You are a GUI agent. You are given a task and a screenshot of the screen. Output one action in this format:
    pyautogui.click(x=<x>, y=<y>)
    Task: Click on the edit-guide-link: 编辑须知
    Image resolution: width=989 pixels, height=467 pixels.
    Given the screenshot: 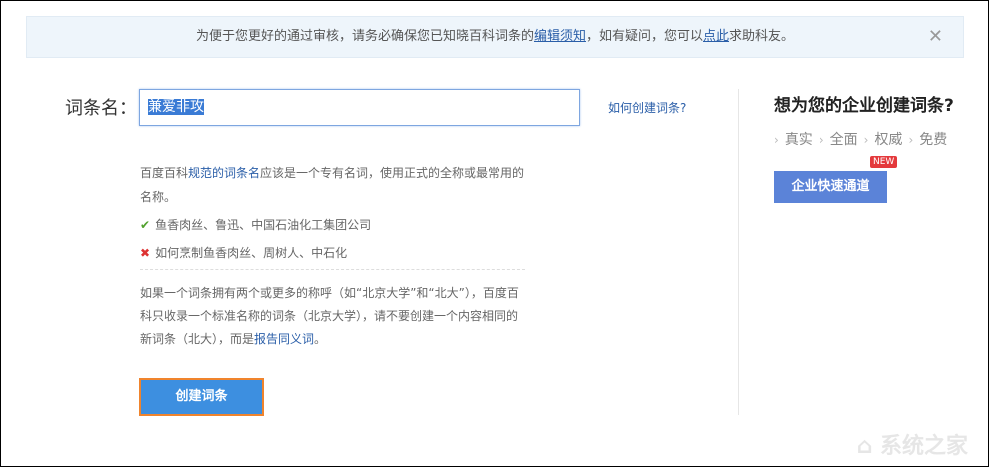 What is the action you would take?
    pyautogui.click(x=560, y=36)
    